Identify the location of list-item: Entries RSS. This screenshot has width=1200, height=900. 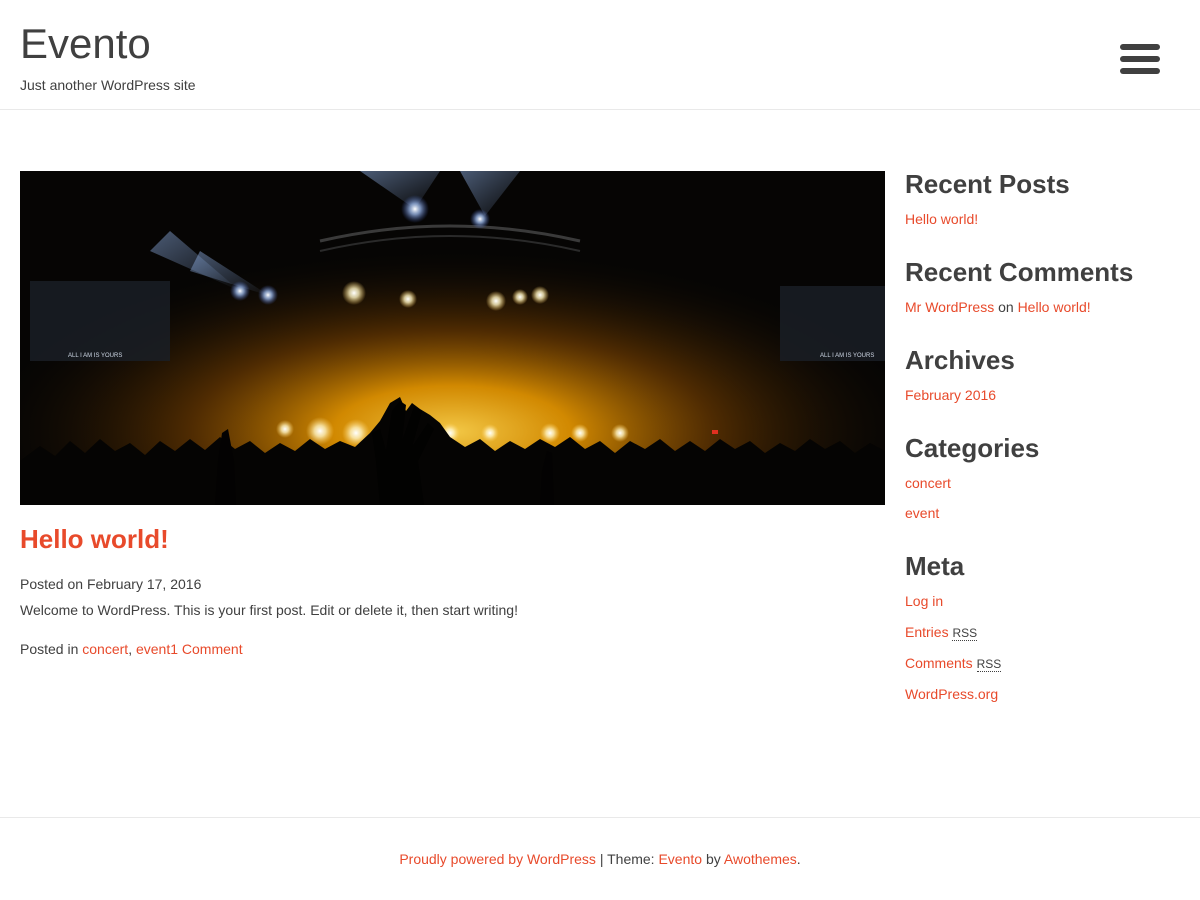
(1045, 632).